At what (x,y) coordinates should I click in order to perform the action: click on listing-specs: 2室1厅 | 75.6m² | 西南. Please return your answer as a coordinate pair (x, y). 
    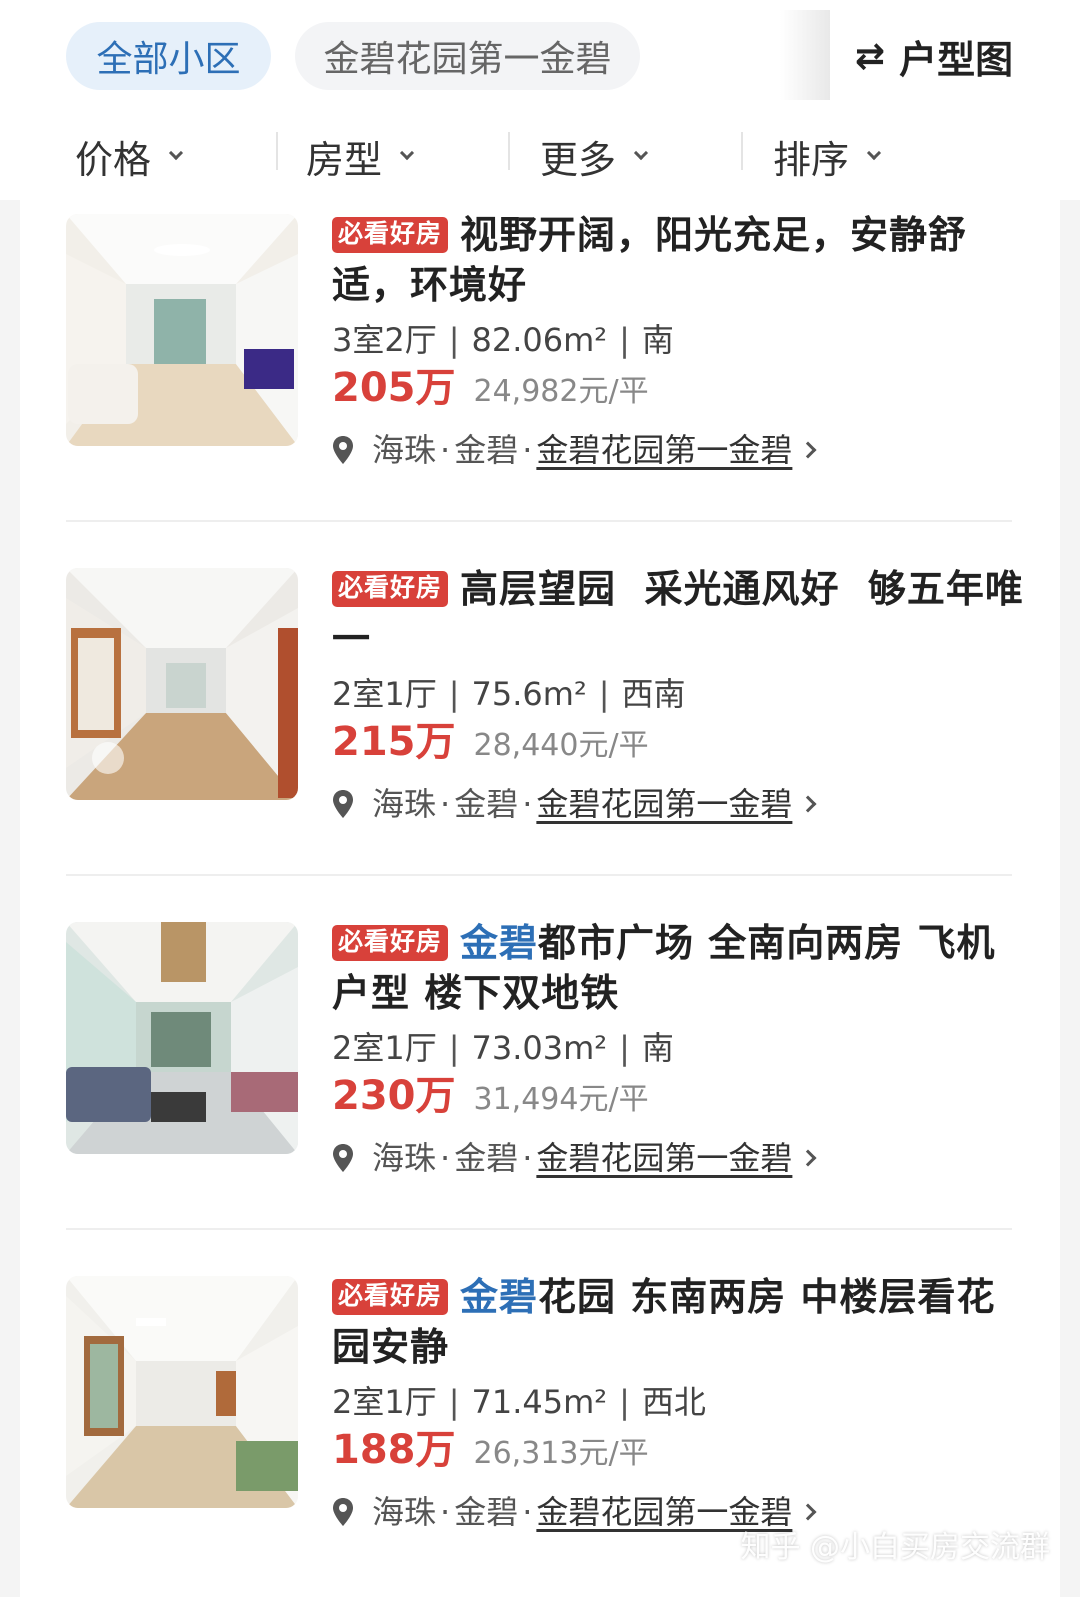
    Looking at the image, I should click on (682, 694).